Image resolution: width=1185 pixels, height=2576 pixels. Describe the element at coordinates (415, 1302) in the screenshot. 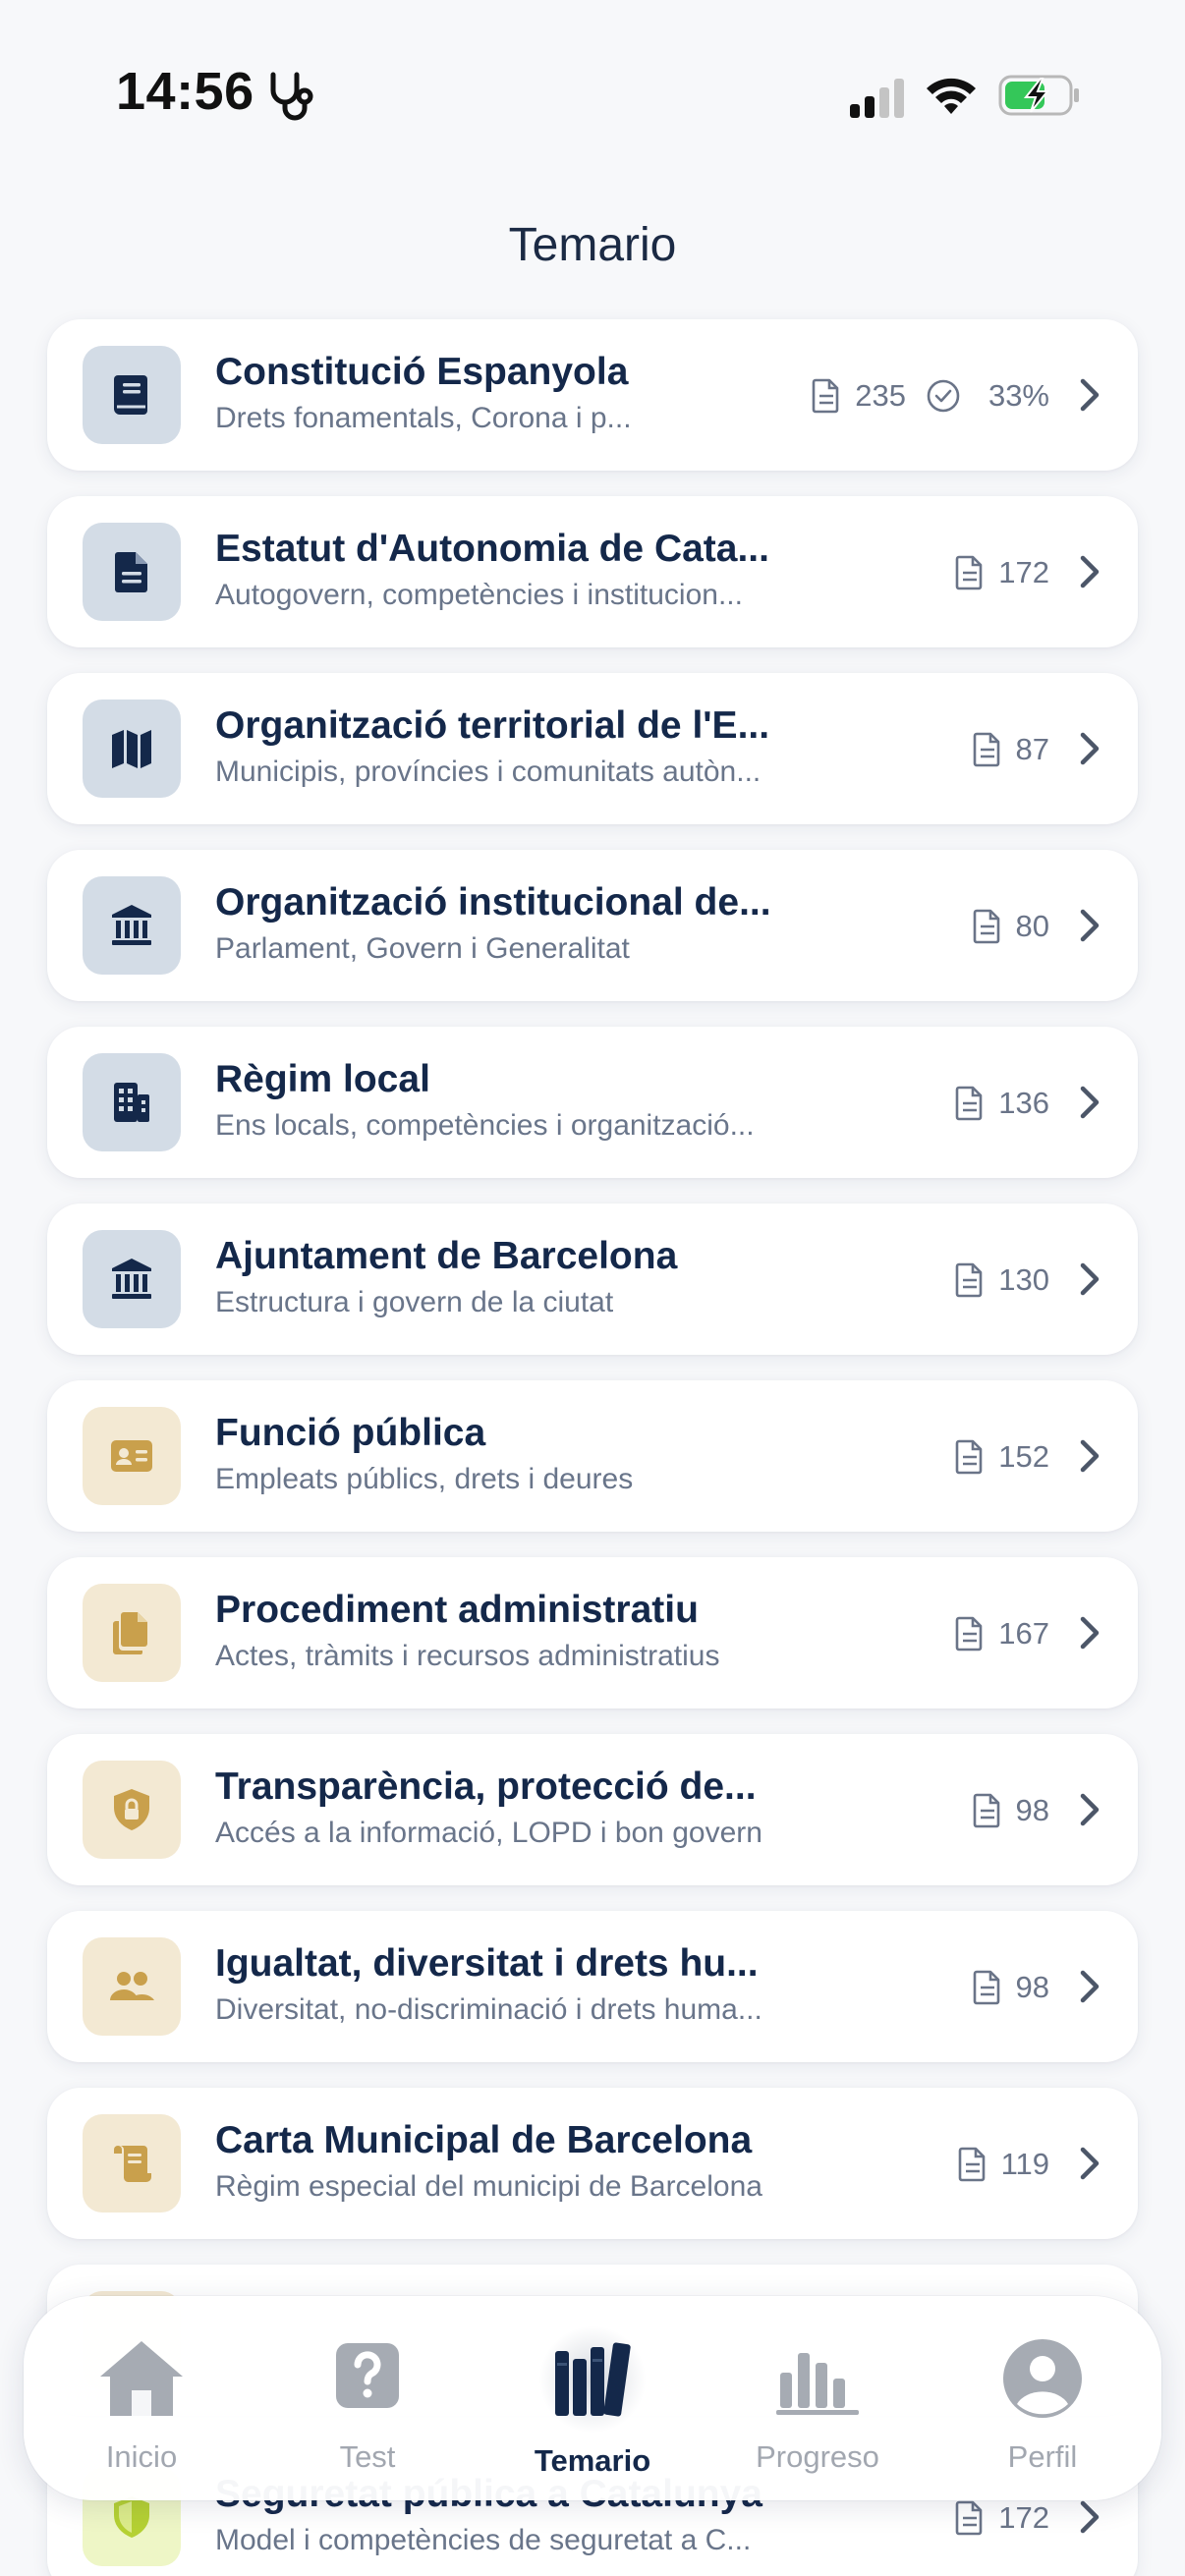

I see `topic-subtitle: Estructura i govern de la ciutat` at that location.